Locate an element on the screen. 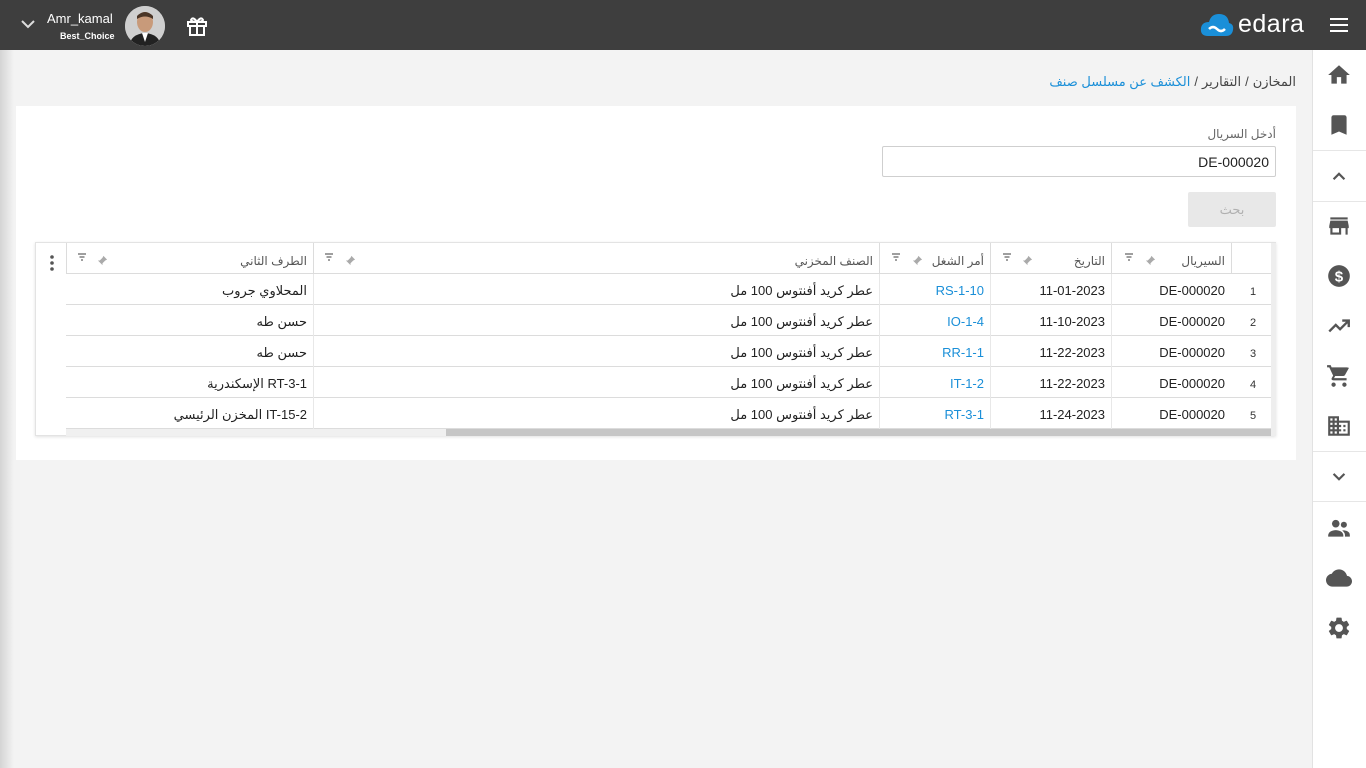  cell-party: الإسكندرية RT-3-1 is located at coordinates (257, 383).